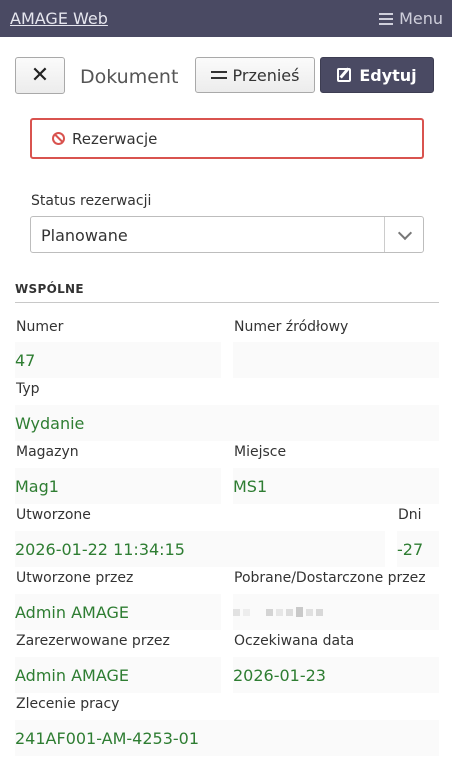  What do you see at coordinates (227, 138) in the screenshot?
I see `reservations-alert: Rezerwacje` at bounding box center [227, 138].